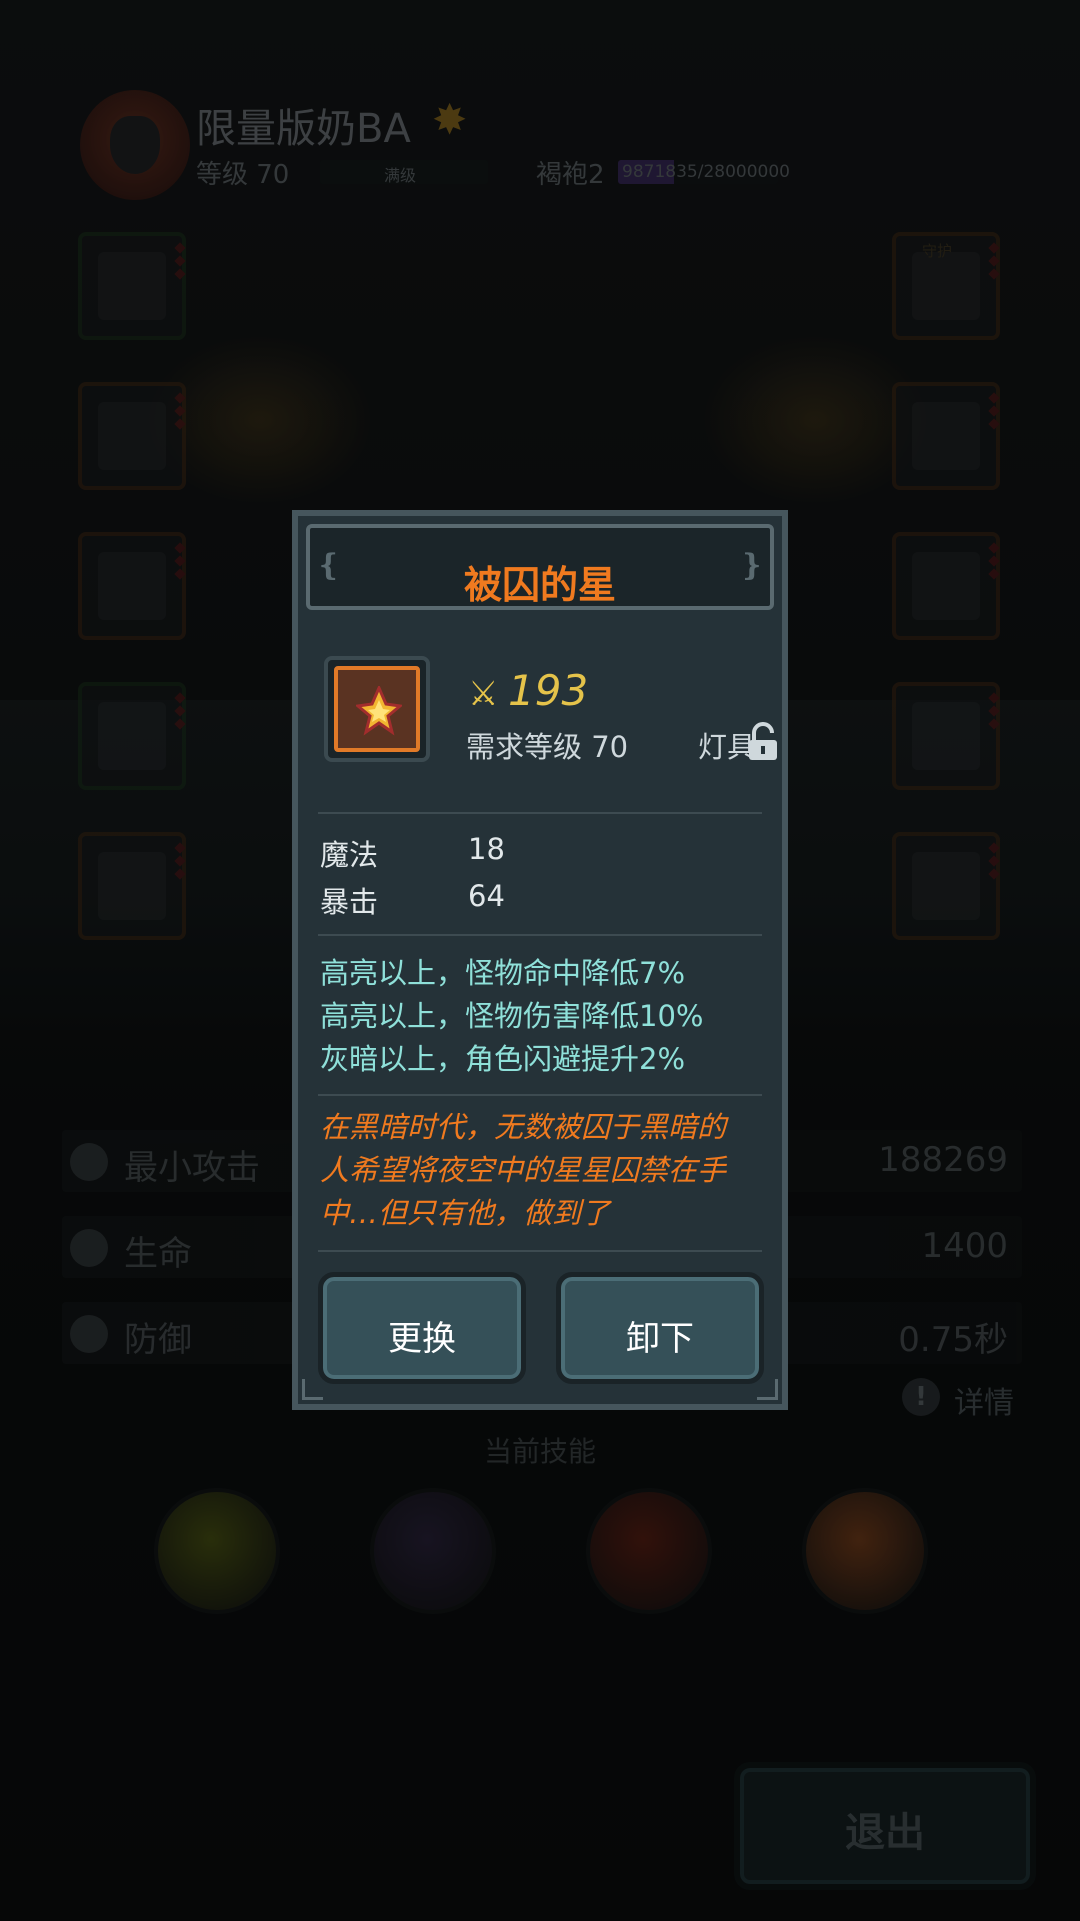 The width and height of the screenshot is (1080, 1921). I want to click on lore-line: 人希望将夜空中的星星囚禁在手, so click(523, 1170).